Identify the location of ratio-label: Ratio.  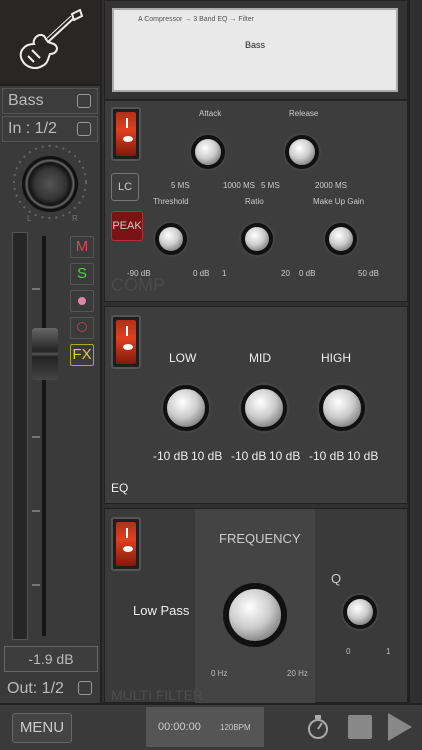
(254, 201).